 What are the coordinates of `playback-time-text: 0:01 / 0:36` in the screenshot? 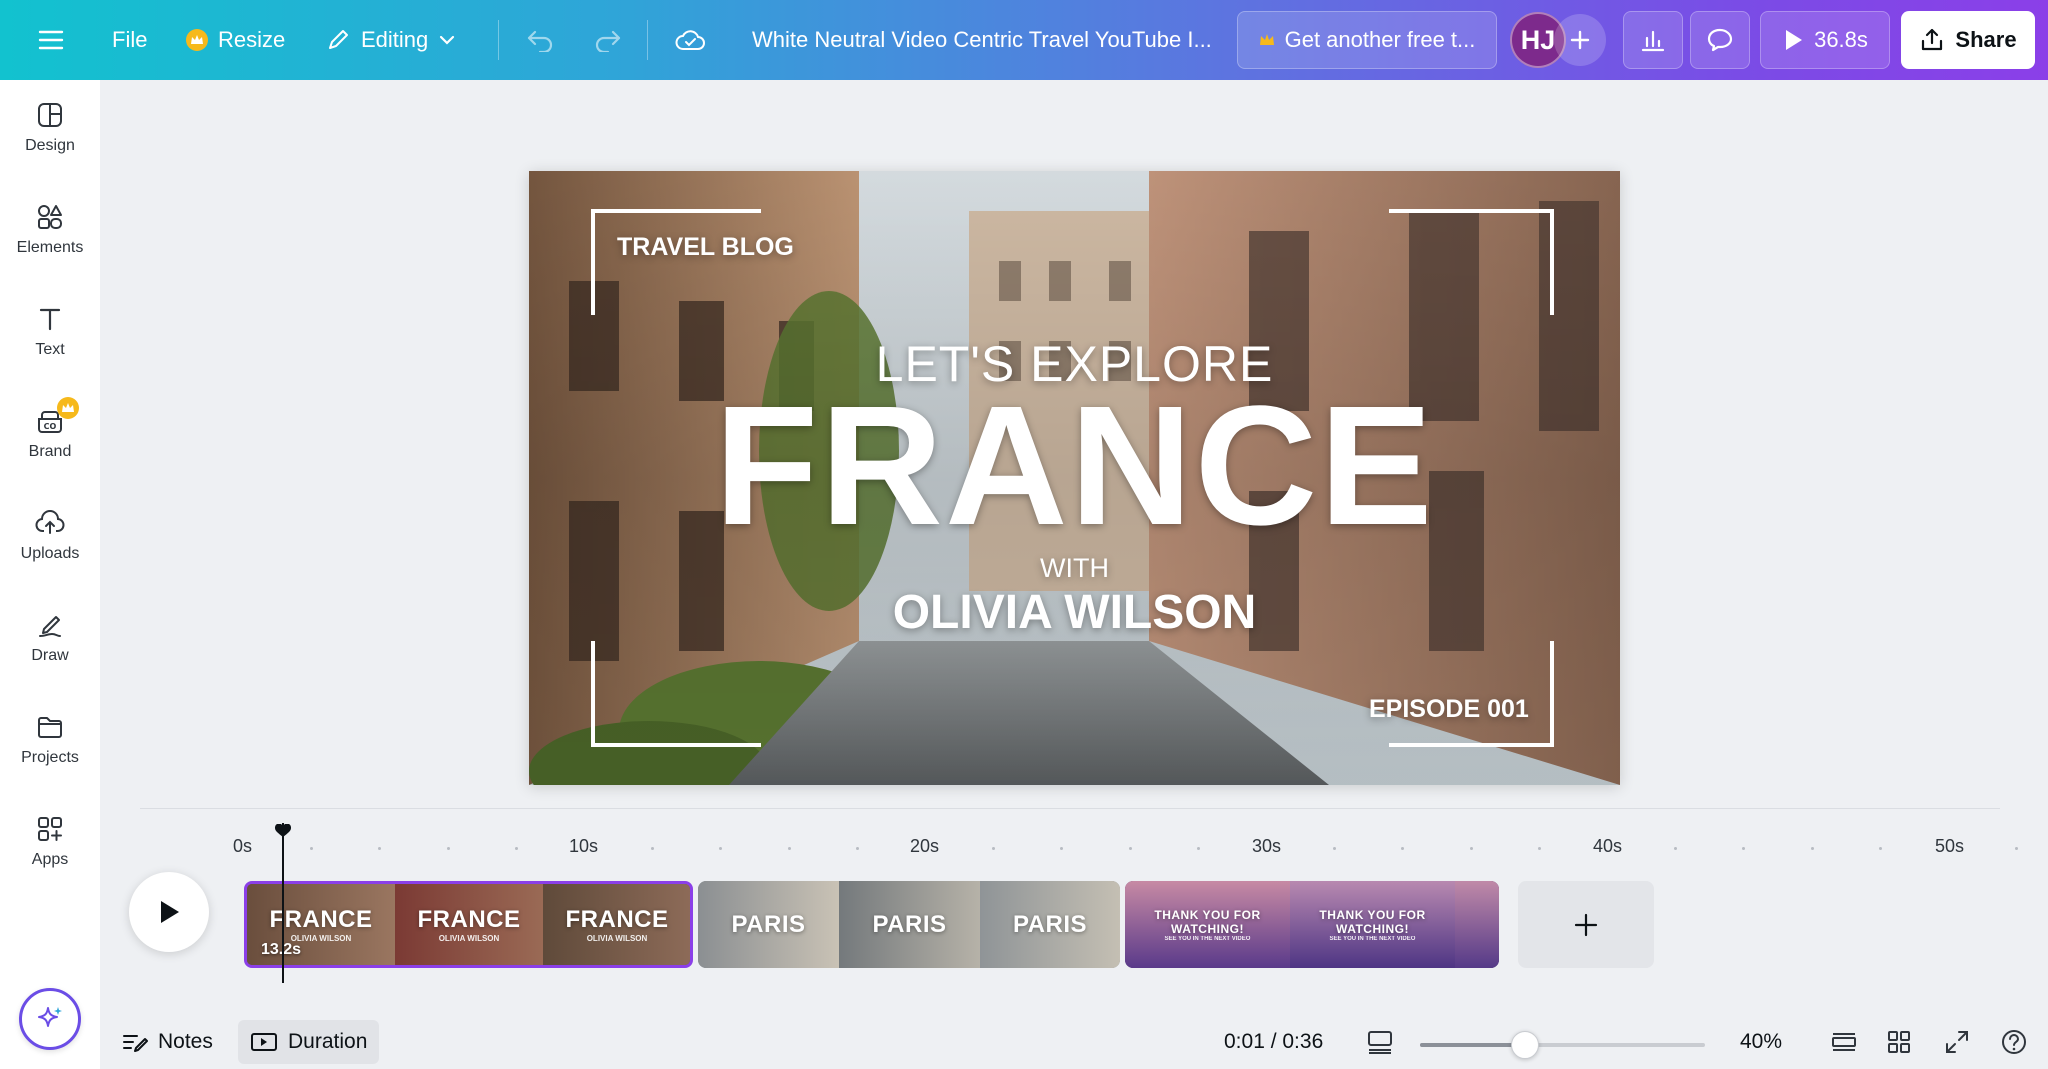 It's located at (1274, 1041).